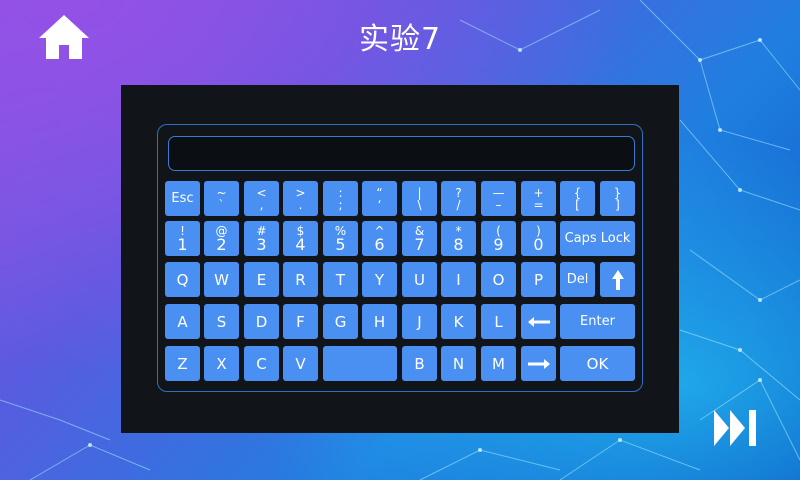 This screenshot has width=800, height=480. What do you see at coordinates (221, 321) in the screenshot?
I see `key-s: S` at bounding box center [221, 321].